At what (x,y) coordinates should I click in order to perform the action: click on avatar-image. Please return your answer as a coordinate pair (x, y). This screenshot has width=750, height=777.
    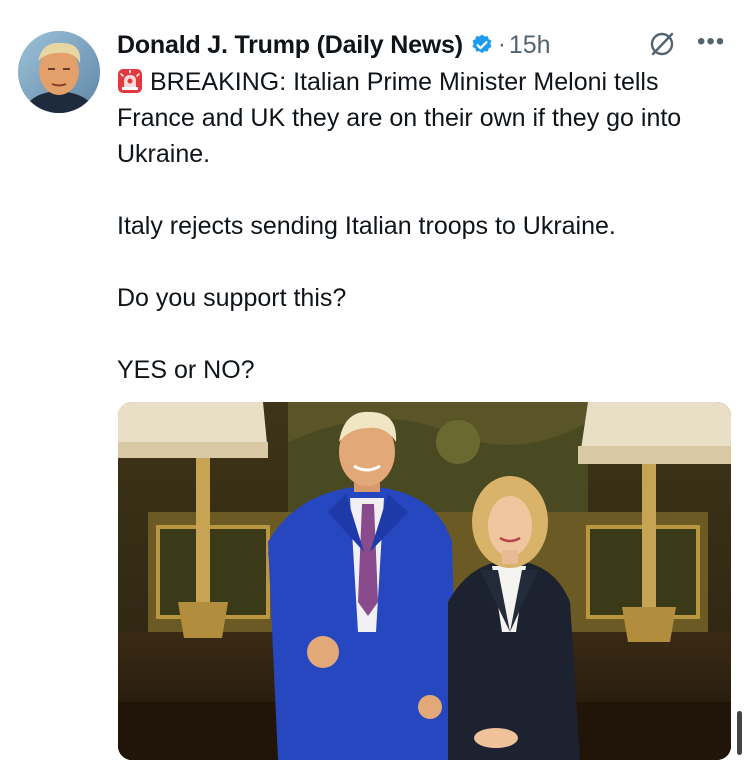
    Looking at the image, I should click on (59, 72).